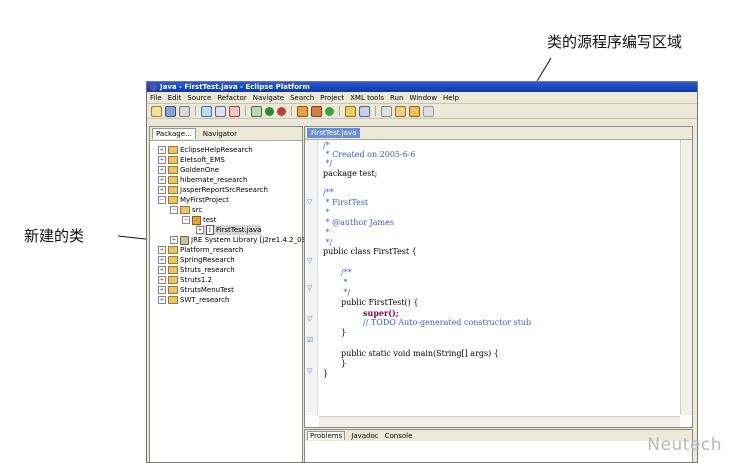 The width and height of the screenshot is (730, 463). I want to click on tree-item-platform-research: + Platform_research, so click(200, 250).